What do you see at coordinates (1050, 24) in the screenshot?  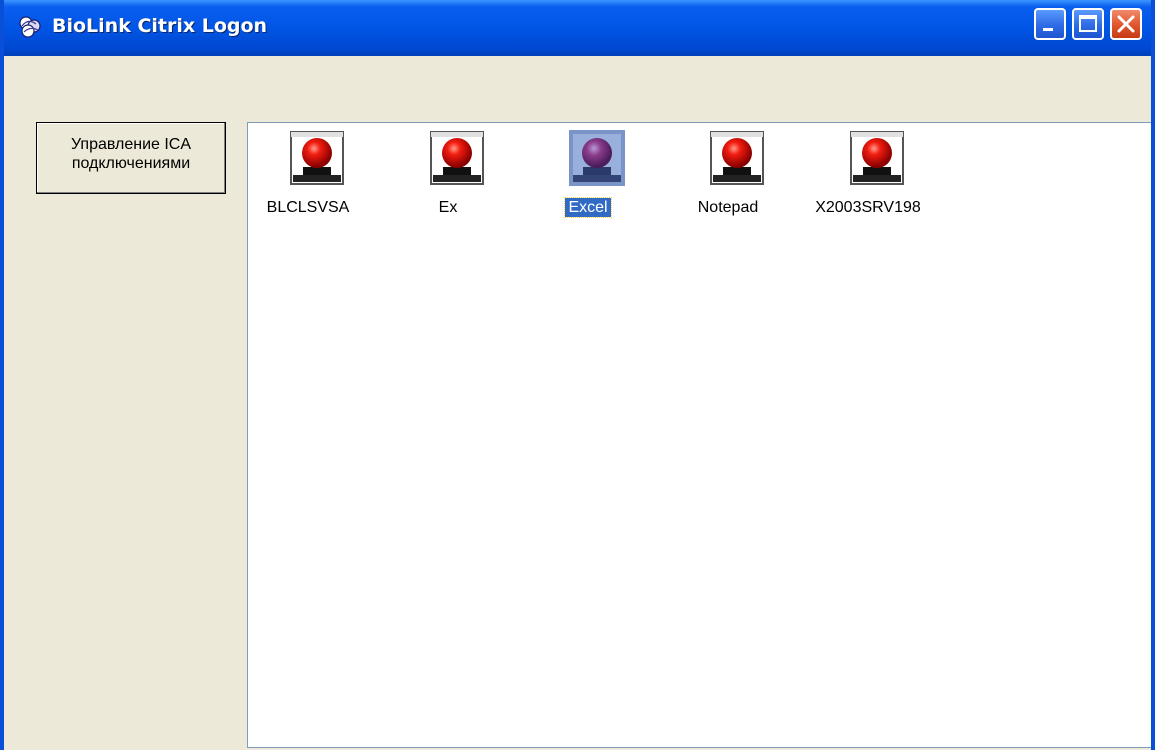 I see `minimize-button` at bounding box center [1050, 24].